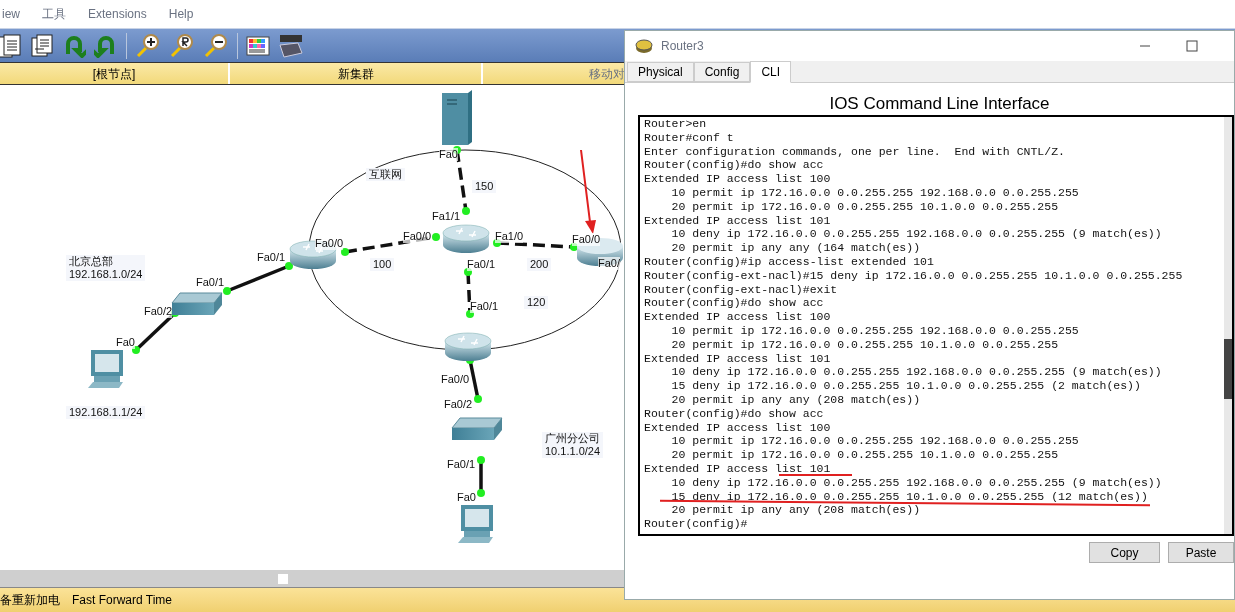 The width and height of the screenshot is (1235, 612). What do you see at coordinates (11, 14) in the screenshot?
I see `menu-item: iew` at bounding box center [11, 14].